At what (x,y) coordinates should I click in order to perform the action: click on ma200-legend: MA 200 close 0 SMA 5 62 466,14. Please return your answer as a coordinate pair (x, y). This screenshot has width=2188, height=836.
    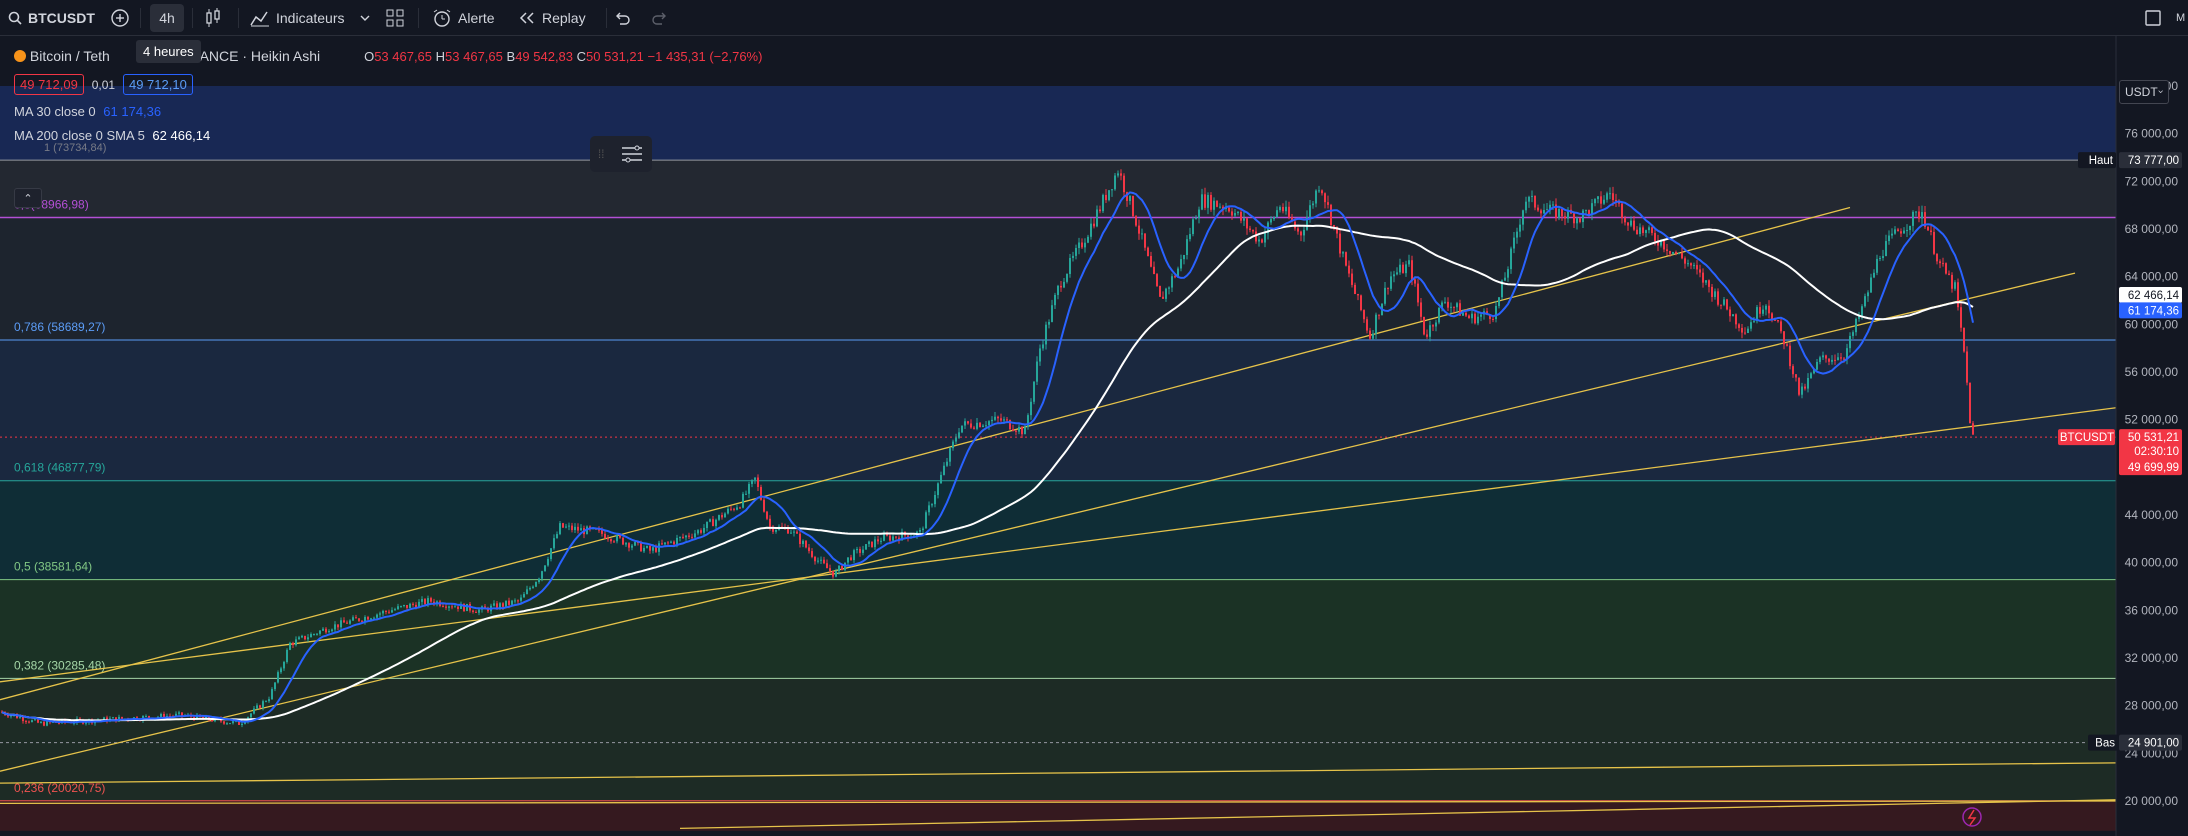
    Looking at the image, I should click on (112, 135).